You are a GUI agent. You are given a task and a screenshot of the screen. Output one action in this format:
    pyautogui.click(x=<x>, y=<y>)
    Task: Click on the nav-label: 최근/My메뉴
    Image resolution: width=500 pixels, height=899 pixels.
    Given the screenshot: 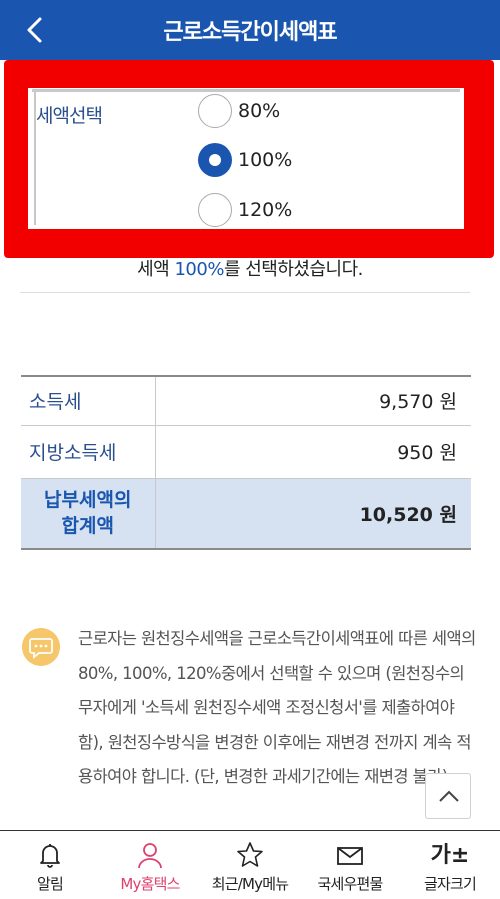 What is the action you would take?
    pyautogui.click(x=250, y=884)
    